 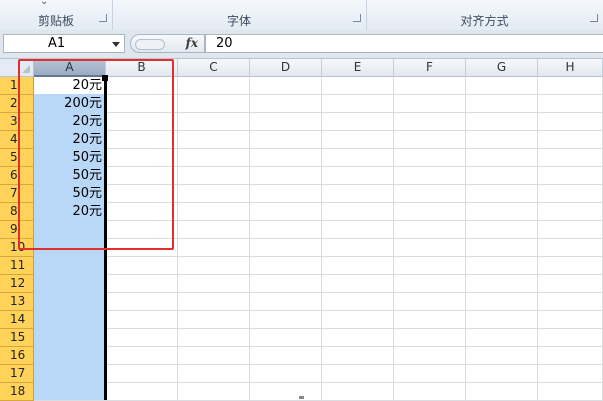 What do you see at coordinates (214, 68) in the screenshot?
I see `column-header-c: C` at bounding box center [214, 68].